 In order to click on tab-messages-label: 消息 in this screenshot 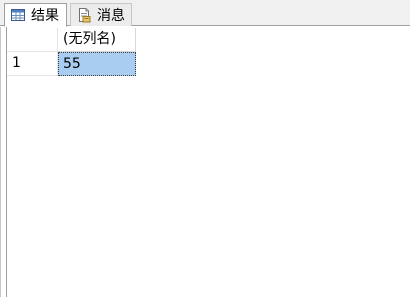, I will do `click(111, 16)`.